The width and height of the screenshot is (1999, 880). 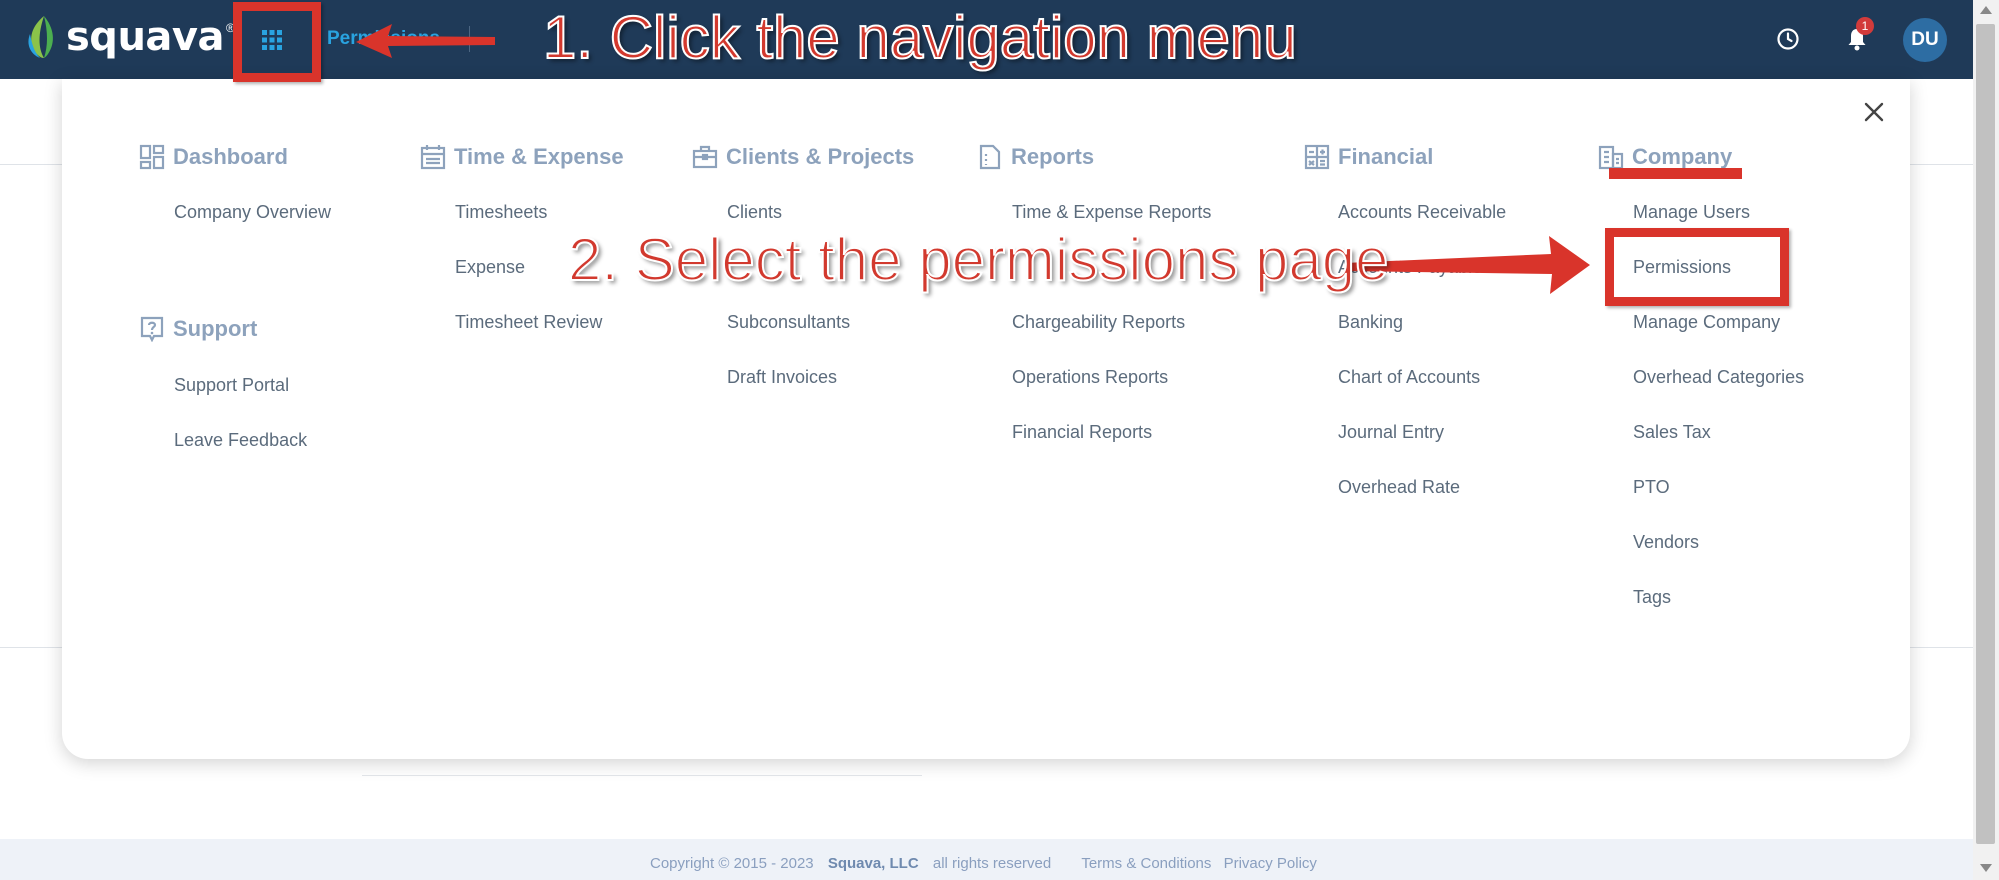 I want to click on calculator-icon, so click(x=1317, y=157).